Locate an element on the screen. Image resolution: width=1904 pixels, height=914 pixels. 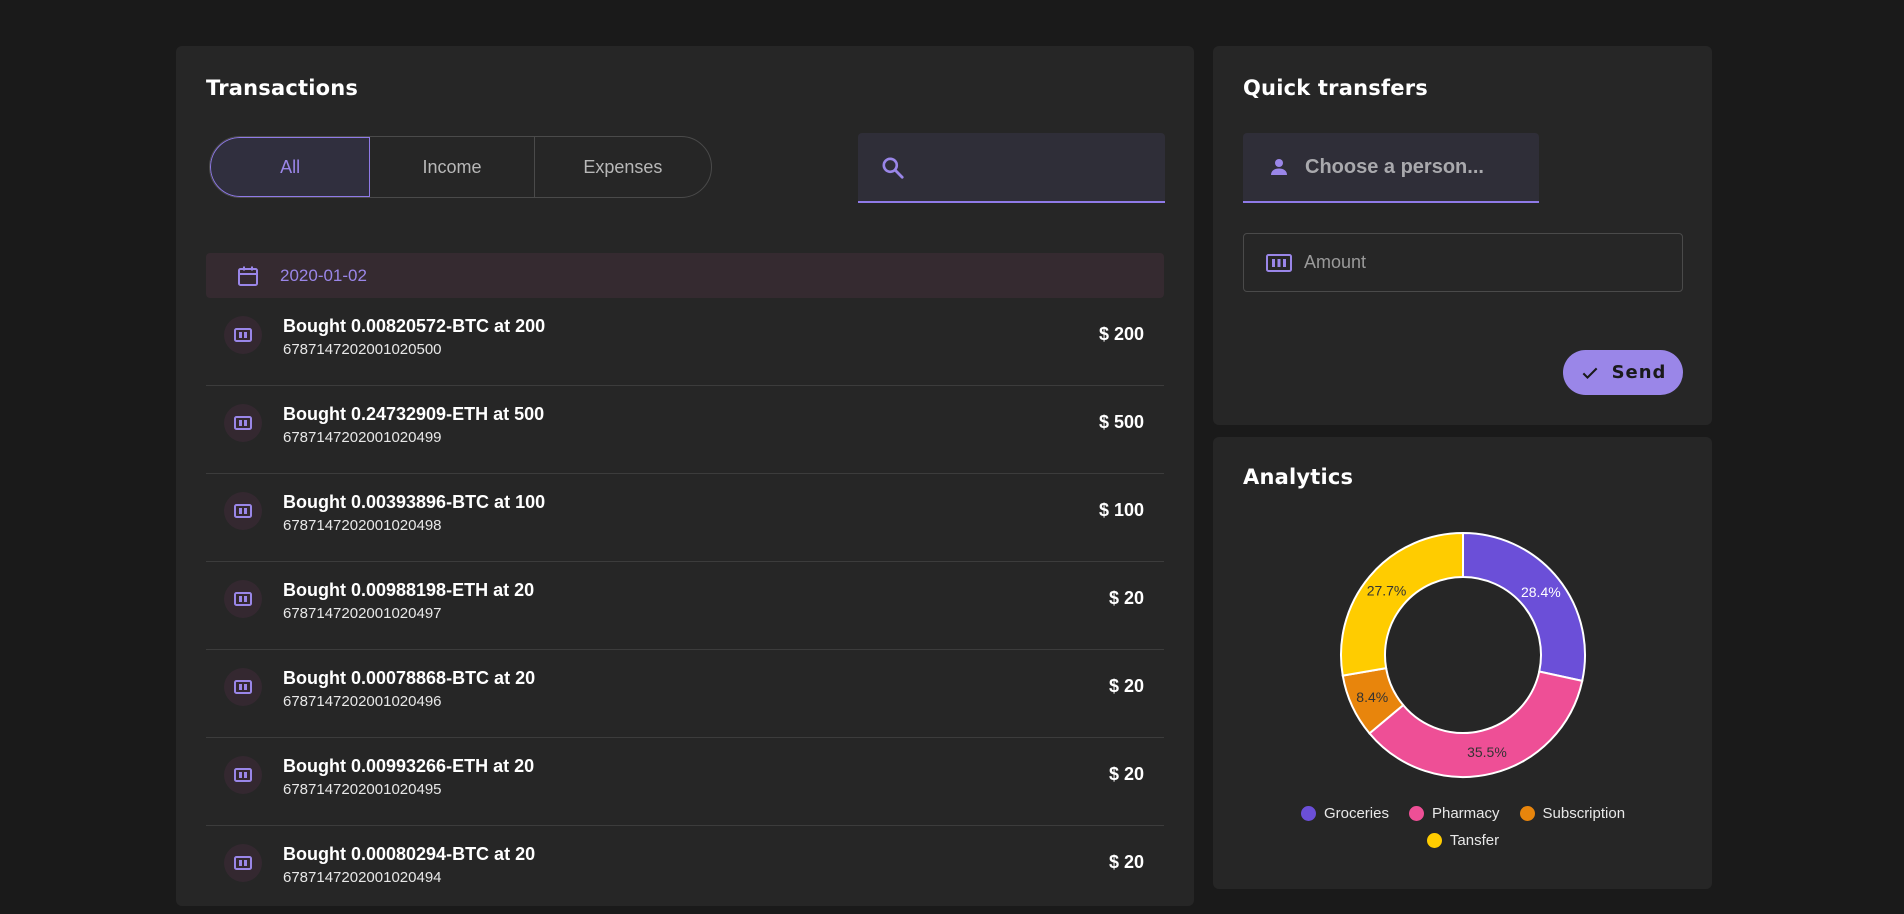
search-box is located at coordinates (1011, 168).